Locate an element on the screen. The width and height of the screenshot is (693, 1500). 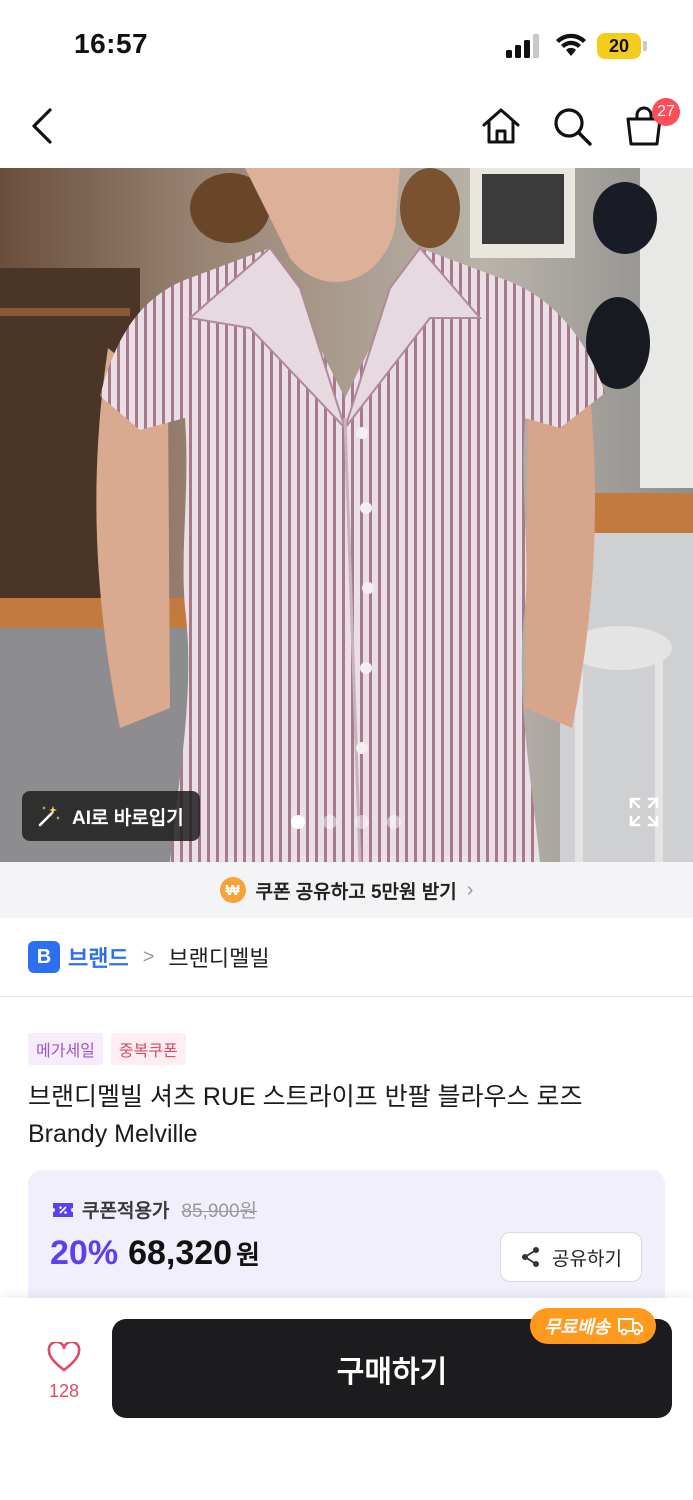
free-shipping-badge: 무료배송 is located at coordinates (593, 1326).